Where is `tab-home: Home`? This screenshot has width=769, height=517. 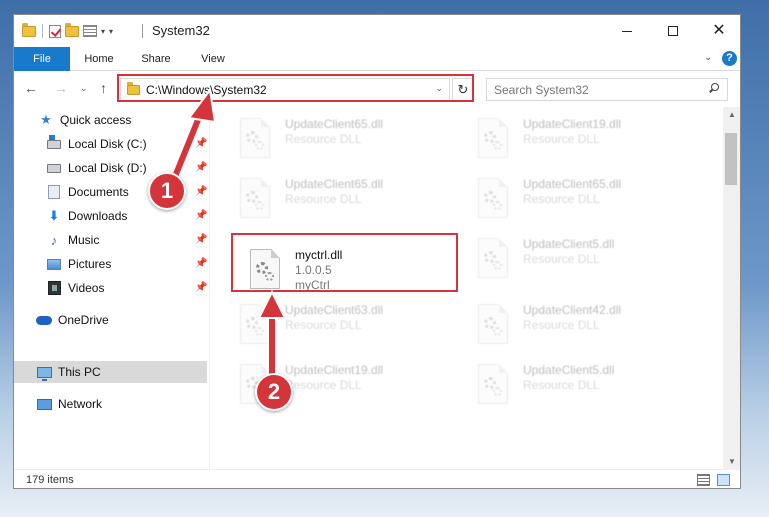 tab-home: Home is located at coordinates (99, 59).